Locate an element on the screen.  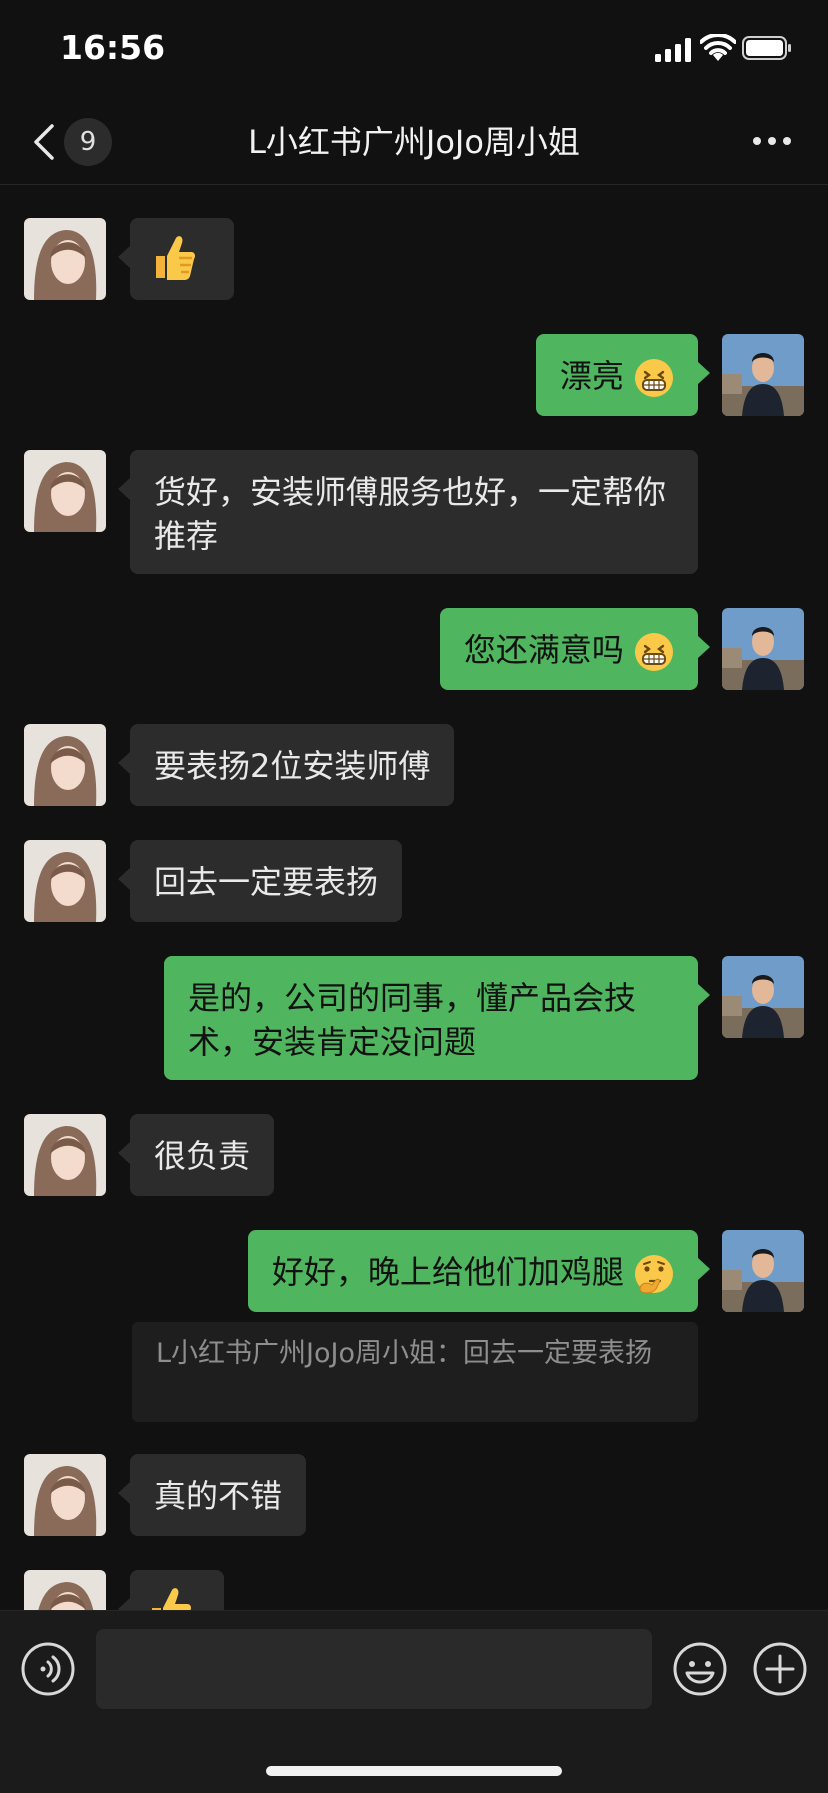
message-bubble: 真的不错 is located at coordinates (212, 1495).